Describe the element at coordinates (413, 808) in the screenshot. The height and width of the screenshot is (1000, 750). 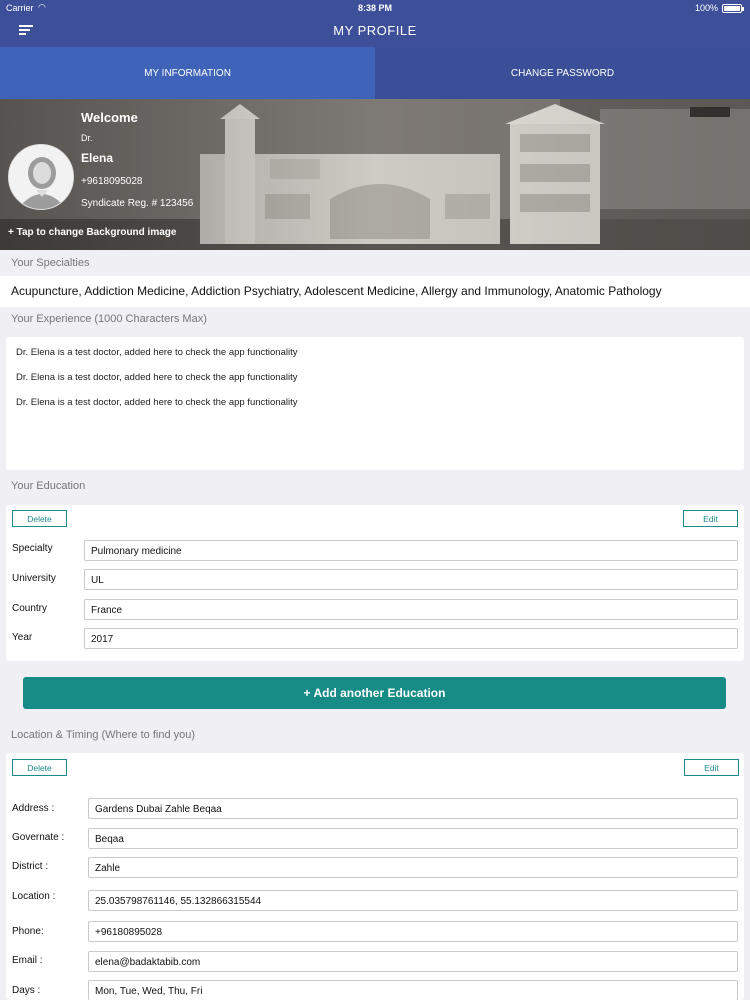
I see `address-field: Gardens Dubai Zahle Beqaa` at that location.